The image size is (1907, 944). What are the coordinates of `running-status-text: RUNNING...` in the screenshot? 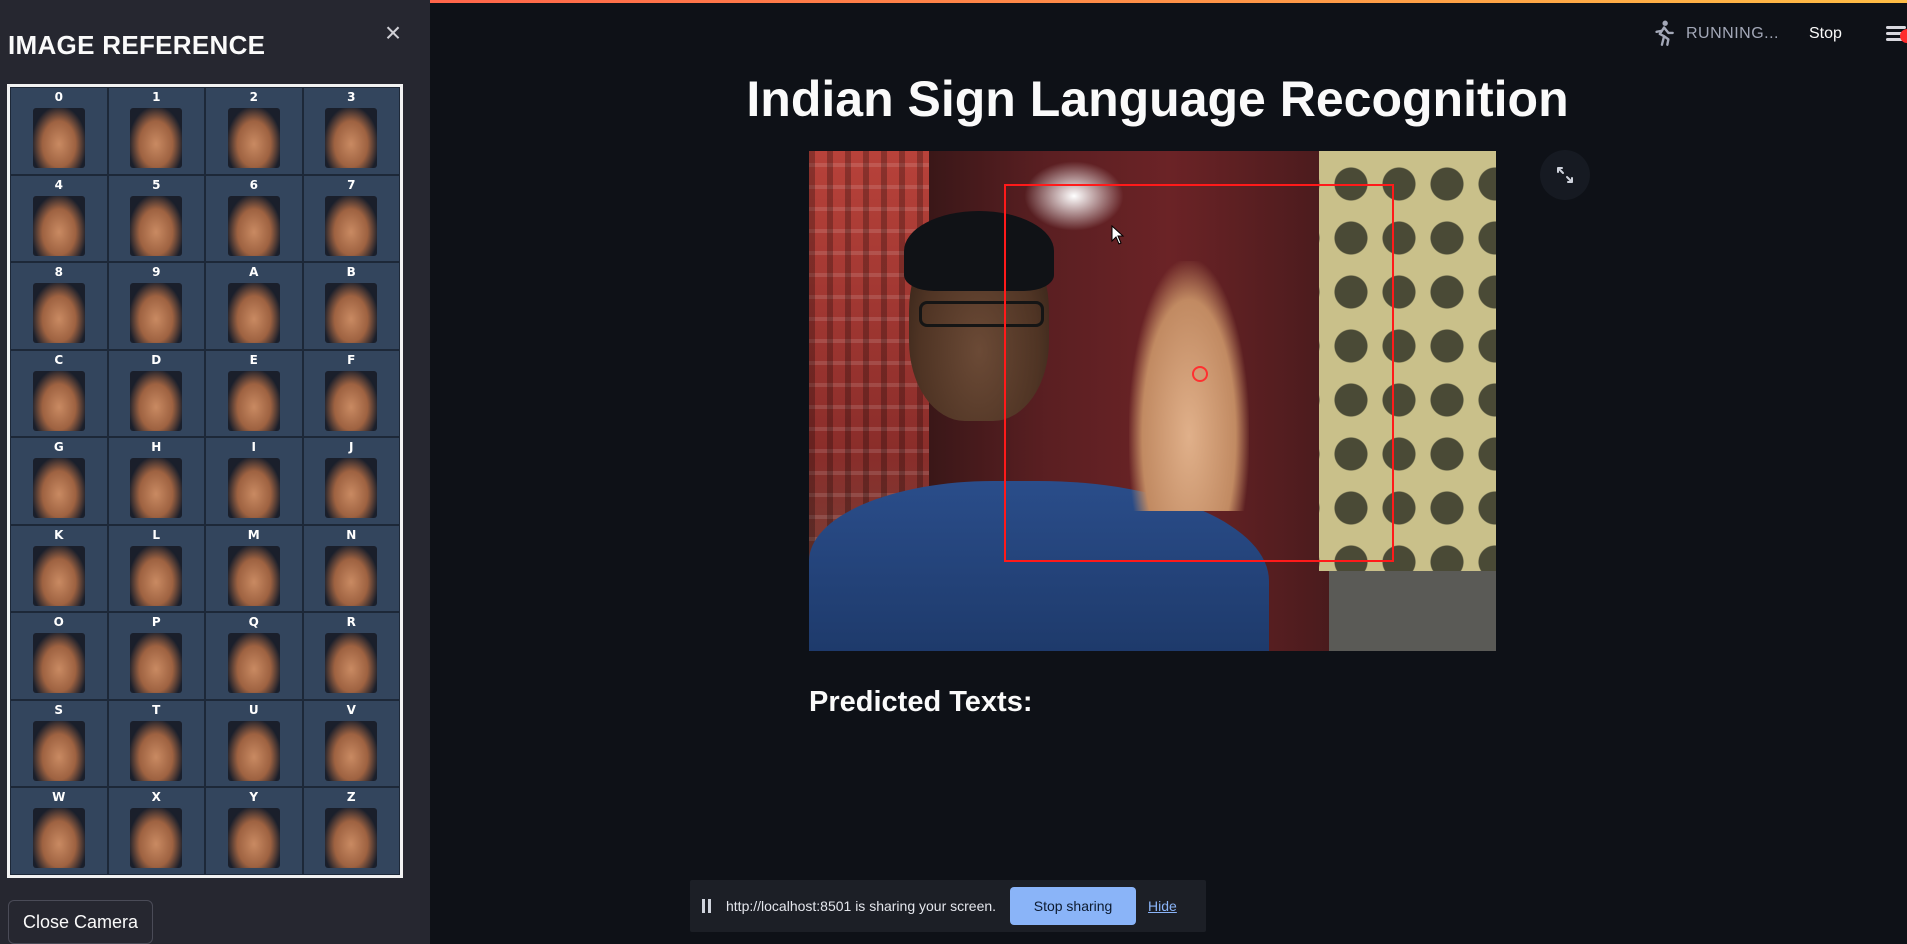 It's located at (1732, 33).